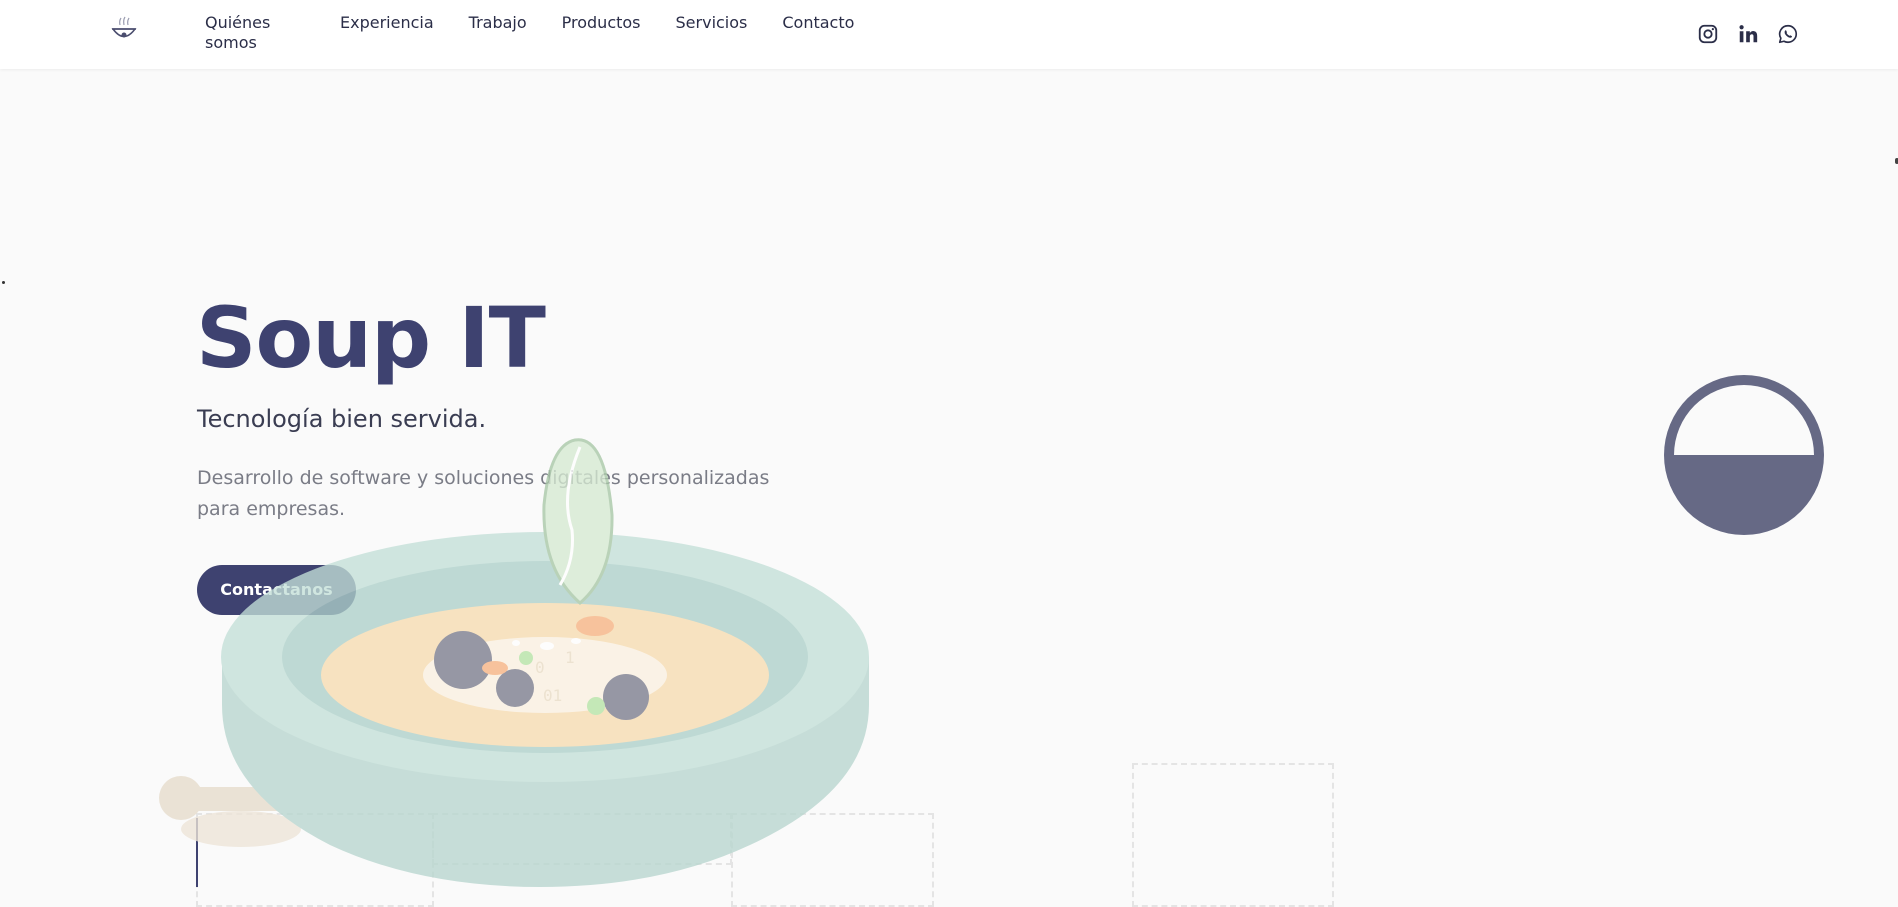 The width and height of the screenshot is (1898, 907). I want to click on nav-link-contacto: Contacto, so click(818, 23).